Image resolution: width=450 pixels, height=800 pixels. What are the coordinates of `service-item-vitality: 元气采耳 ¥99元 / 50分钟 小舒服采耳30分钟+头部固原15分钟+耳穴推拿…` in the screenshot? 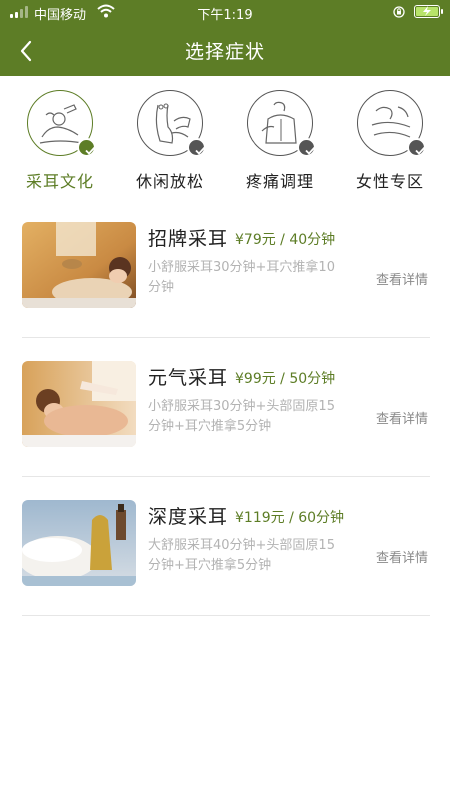 It's located at (226, 419).